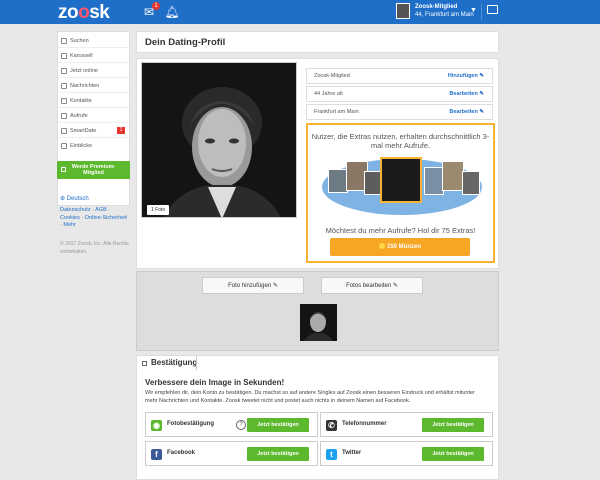  What do you see at coordinates (401, 180) in the screenshot?
I see `thumb-photo-featured` at bounding box center [401, 180].